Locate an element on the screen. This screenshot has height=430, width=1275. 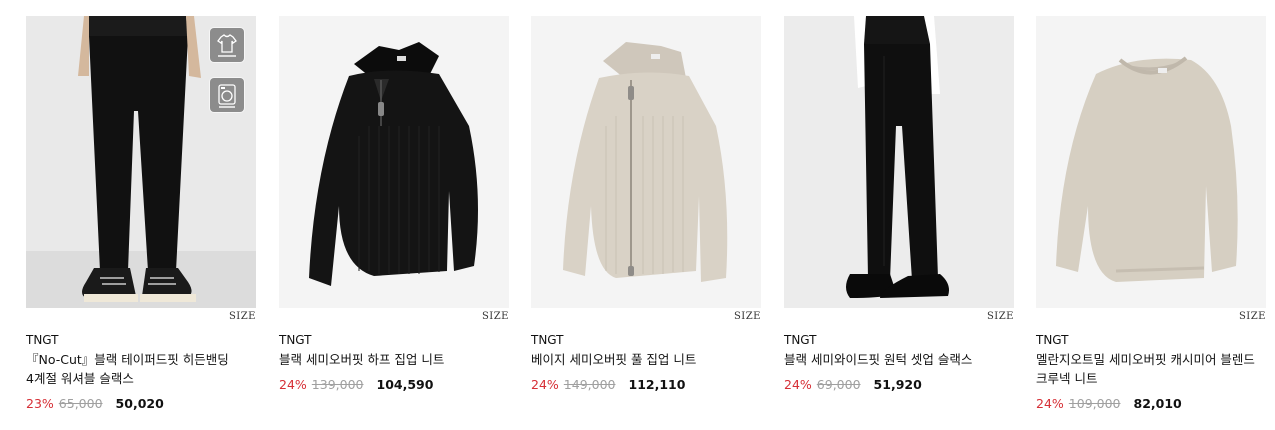
sale-price: 50,020 is located at coordinates (139, 403).